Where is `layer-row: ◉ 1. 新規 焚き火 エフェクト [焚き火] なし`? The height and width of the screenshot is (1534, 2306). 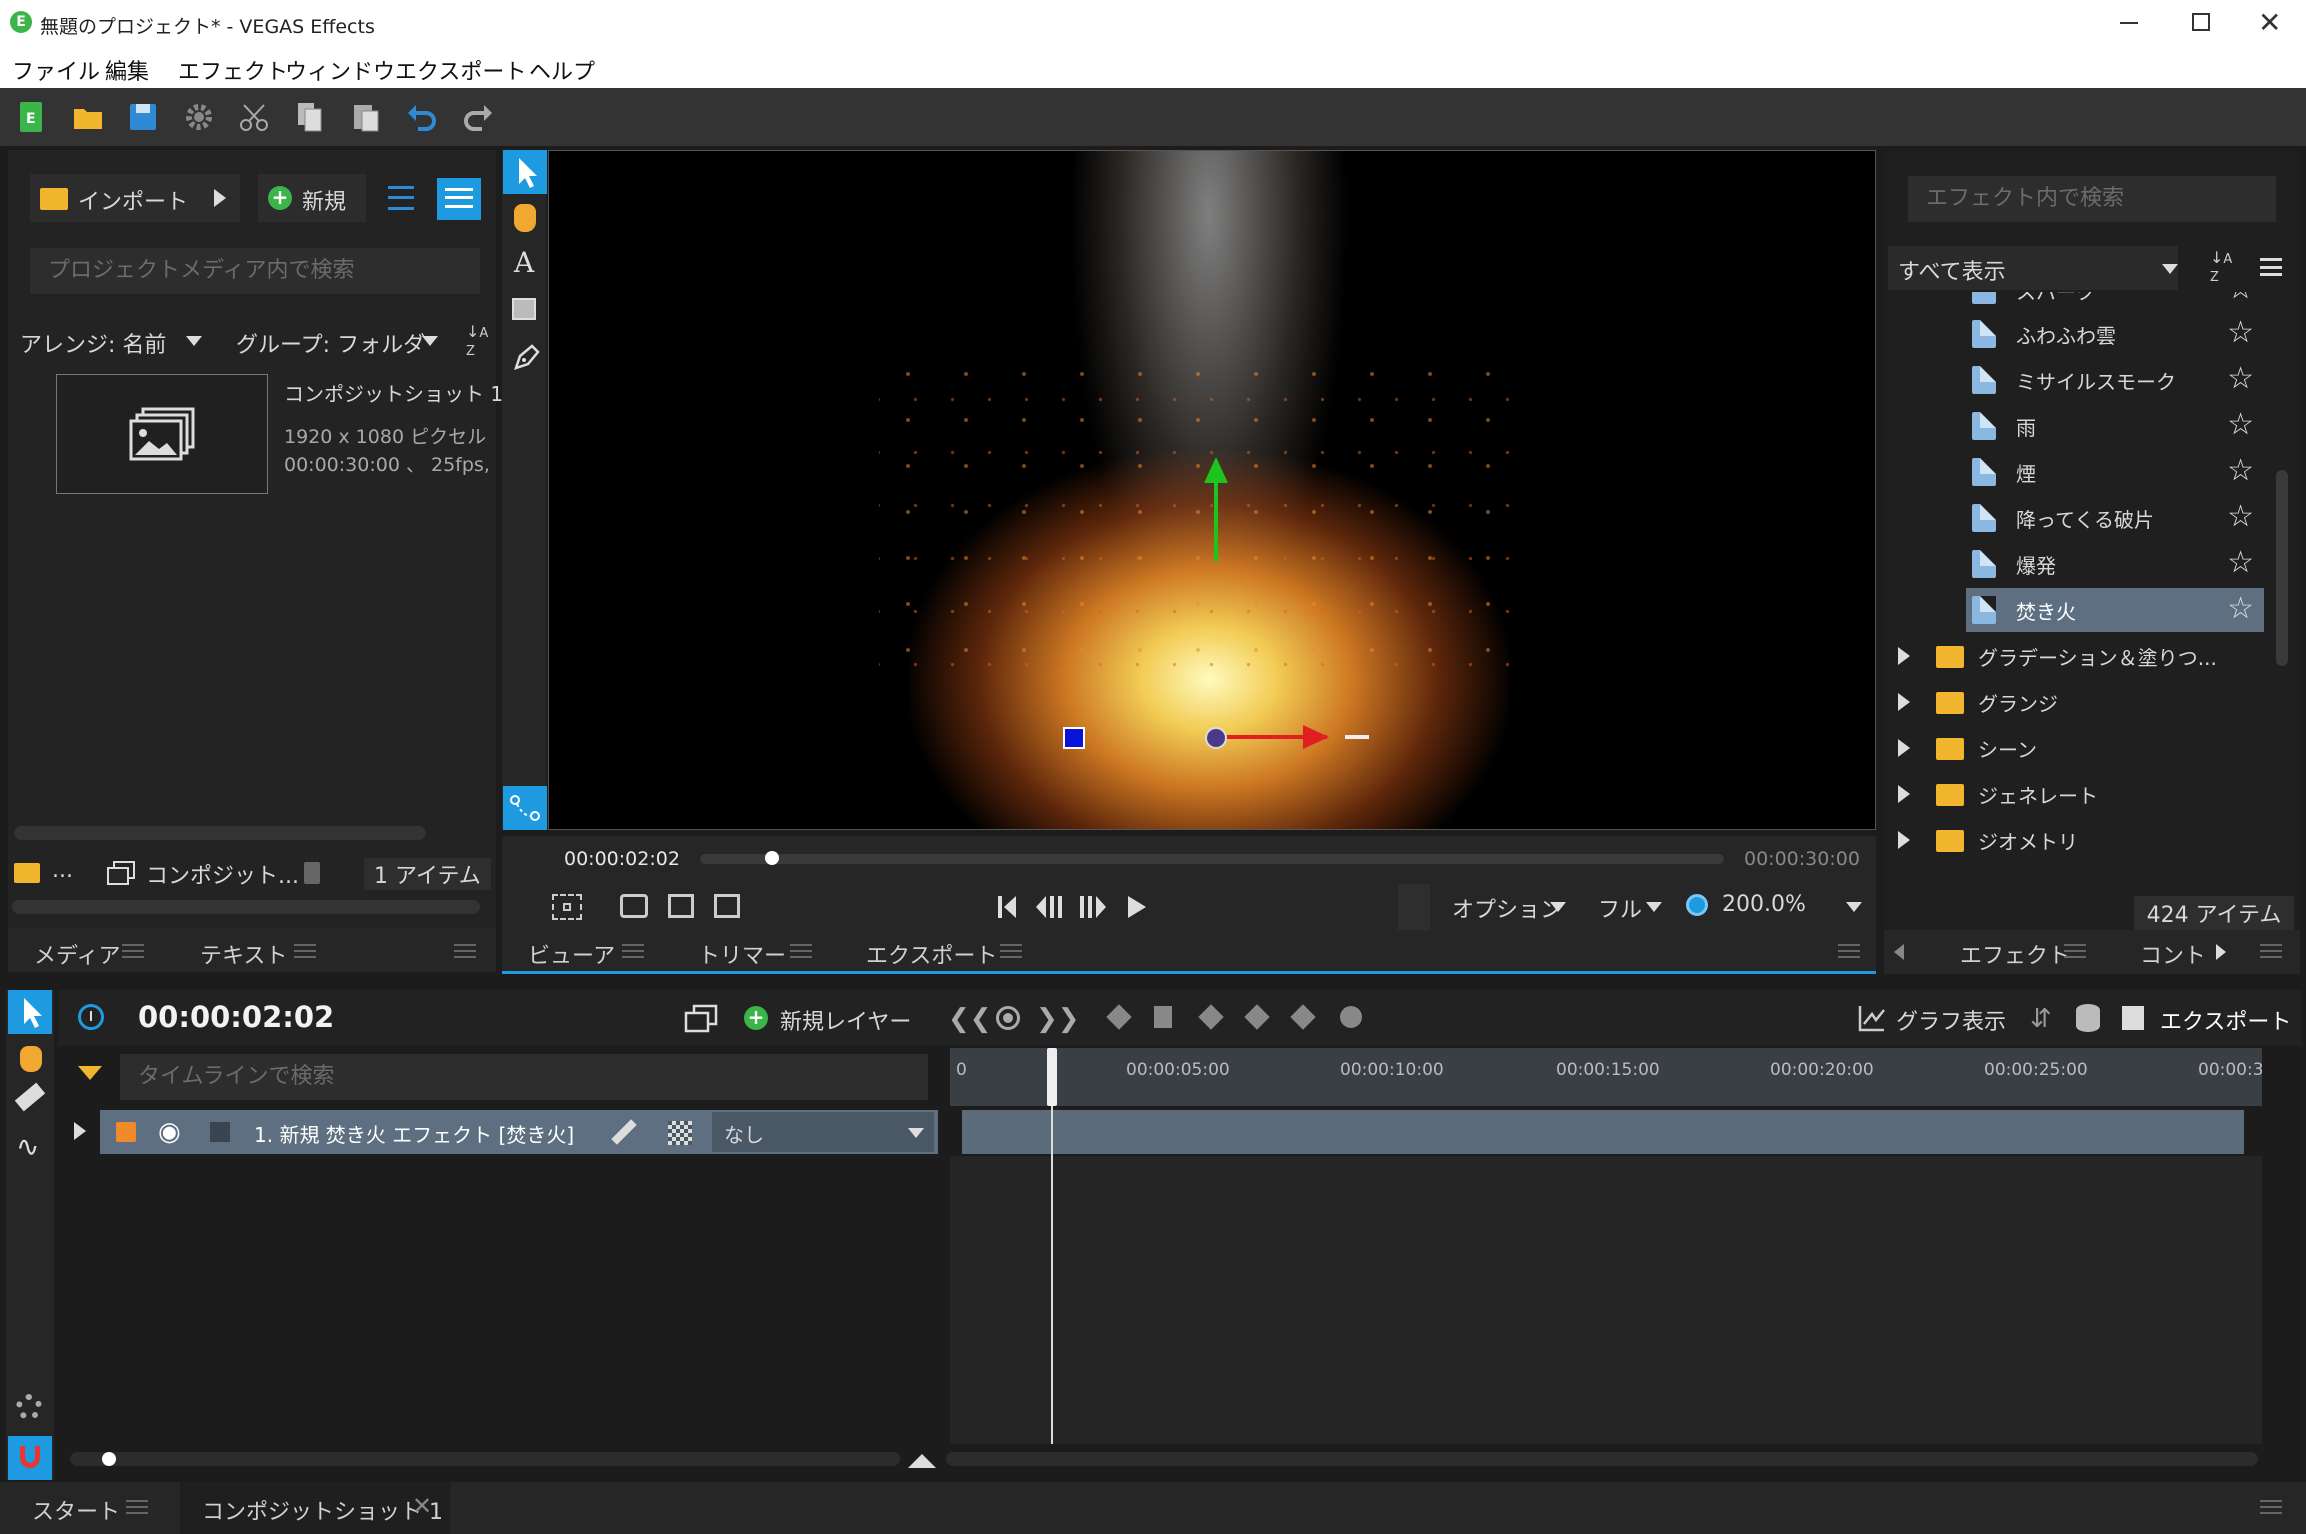
layer-row: ◉ 1. 新規 焚き火 エフェクト [焚き火] なし is located at coordinates (519, 1132).